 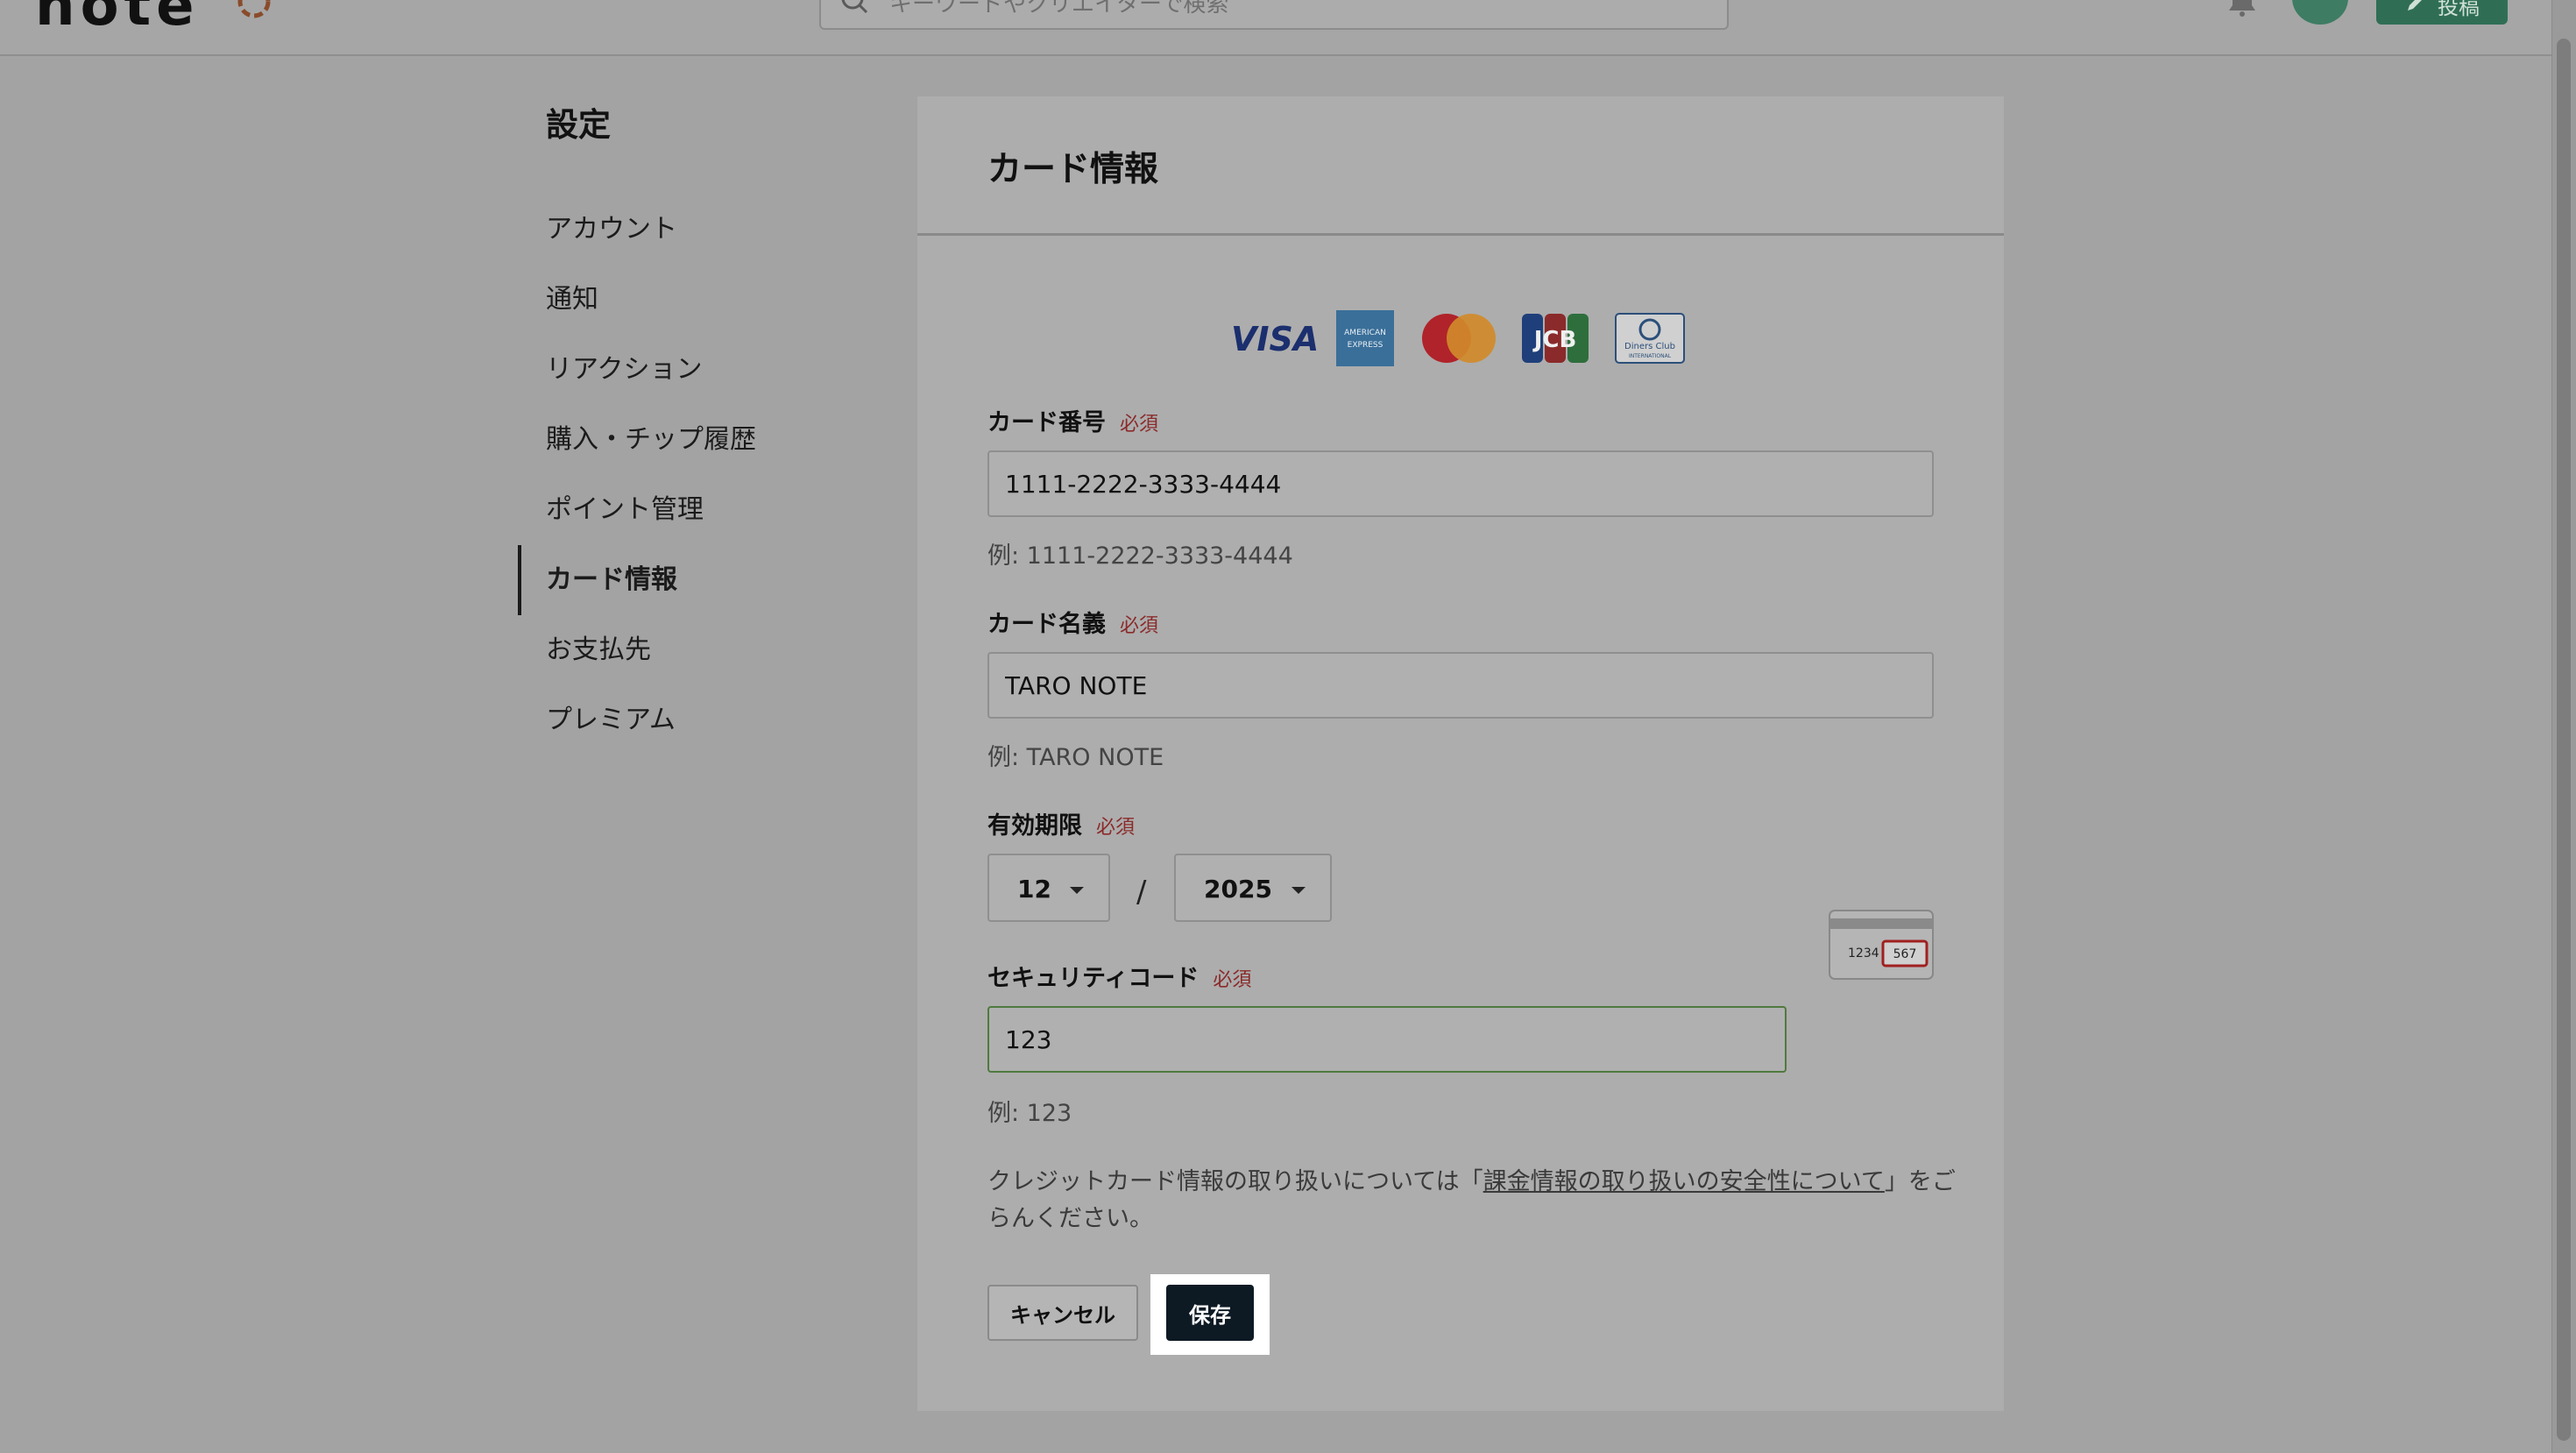 What do you see at coordinates (1062, 1313) in the screenshot?
I see `cancel-button: キャンセル` at bounding box center [1062, 1313].